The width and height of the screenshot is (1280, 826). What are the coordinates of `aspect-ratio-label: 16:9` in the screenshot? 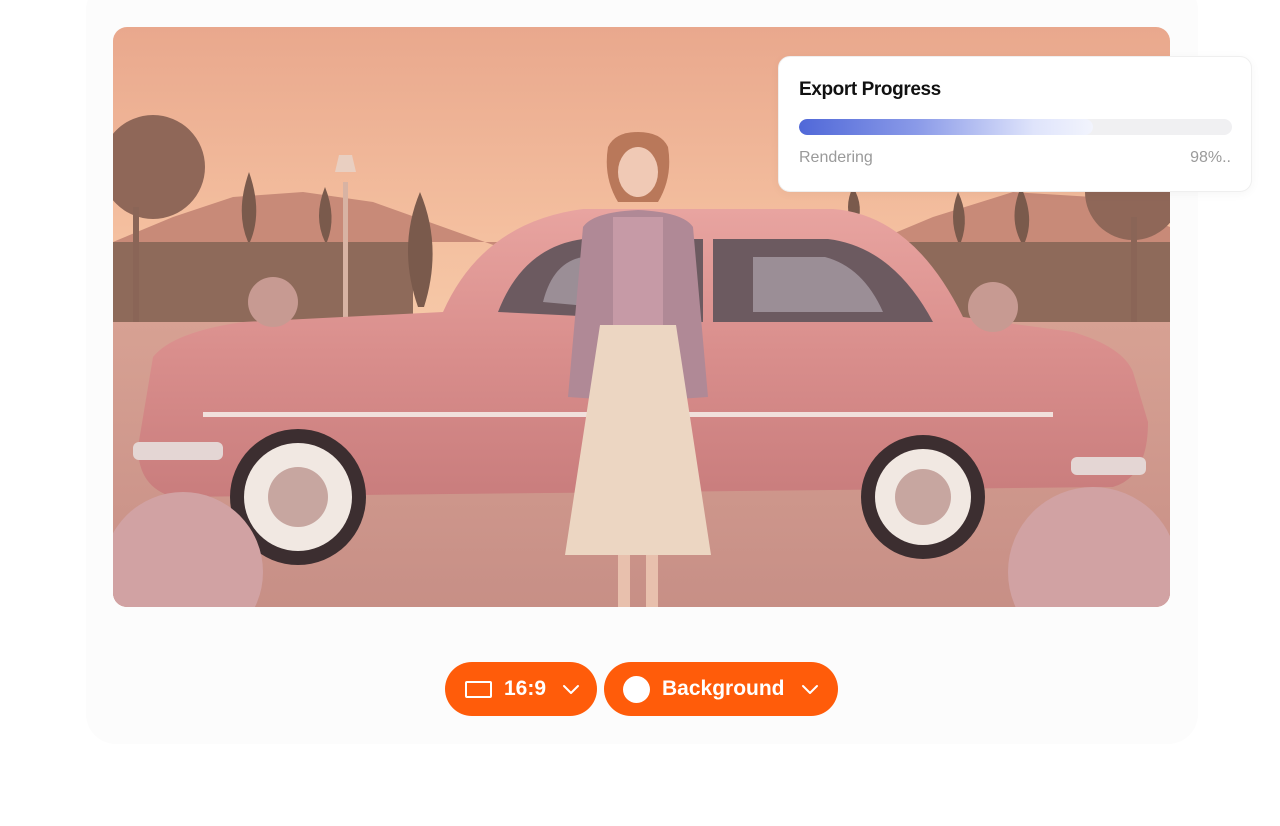 It's located at (525, 688).